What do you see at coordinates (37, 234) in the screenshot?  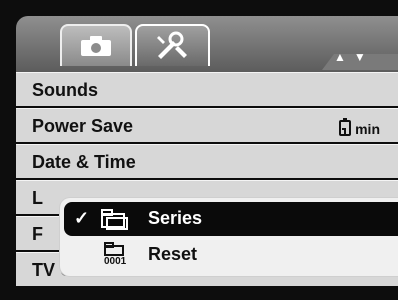 I see `menu-item-label: F` at bounding box center [37, 234].